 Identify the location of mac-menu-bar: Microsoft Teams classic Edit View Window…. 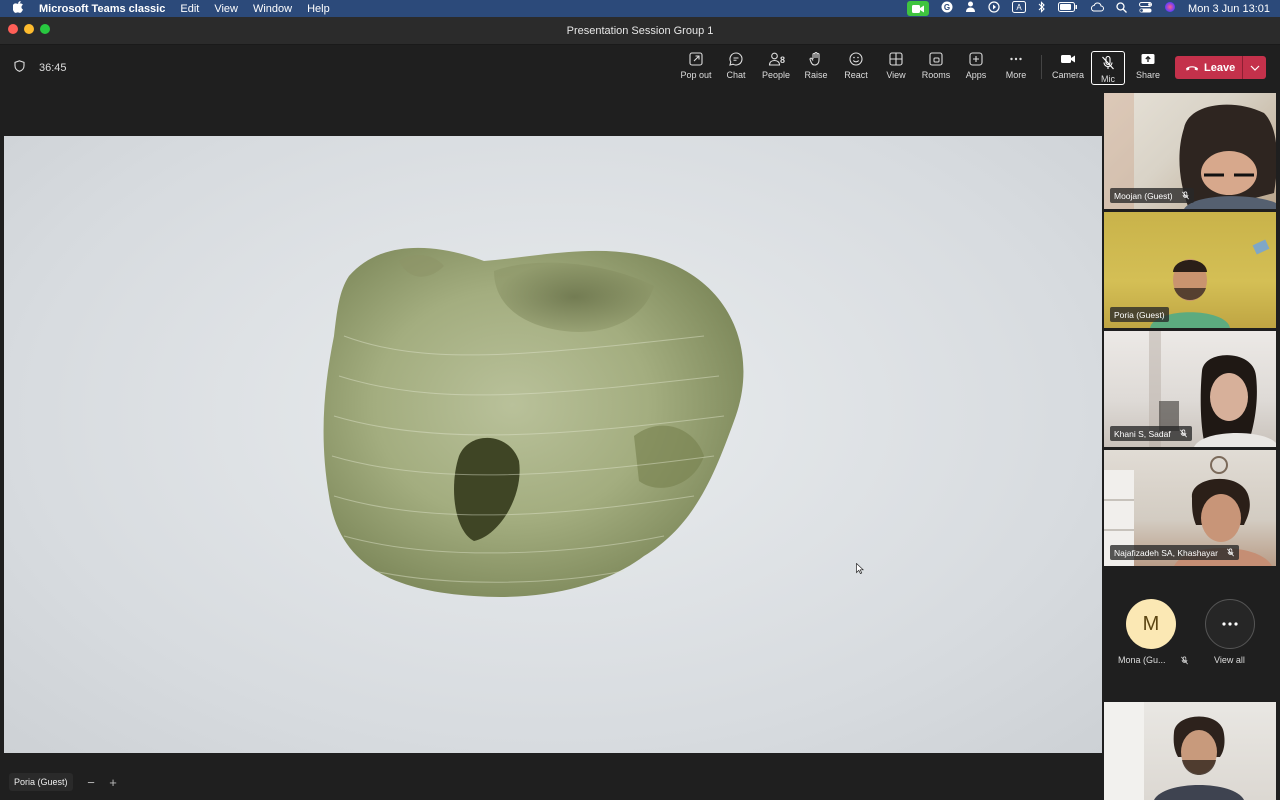
(640, 8).